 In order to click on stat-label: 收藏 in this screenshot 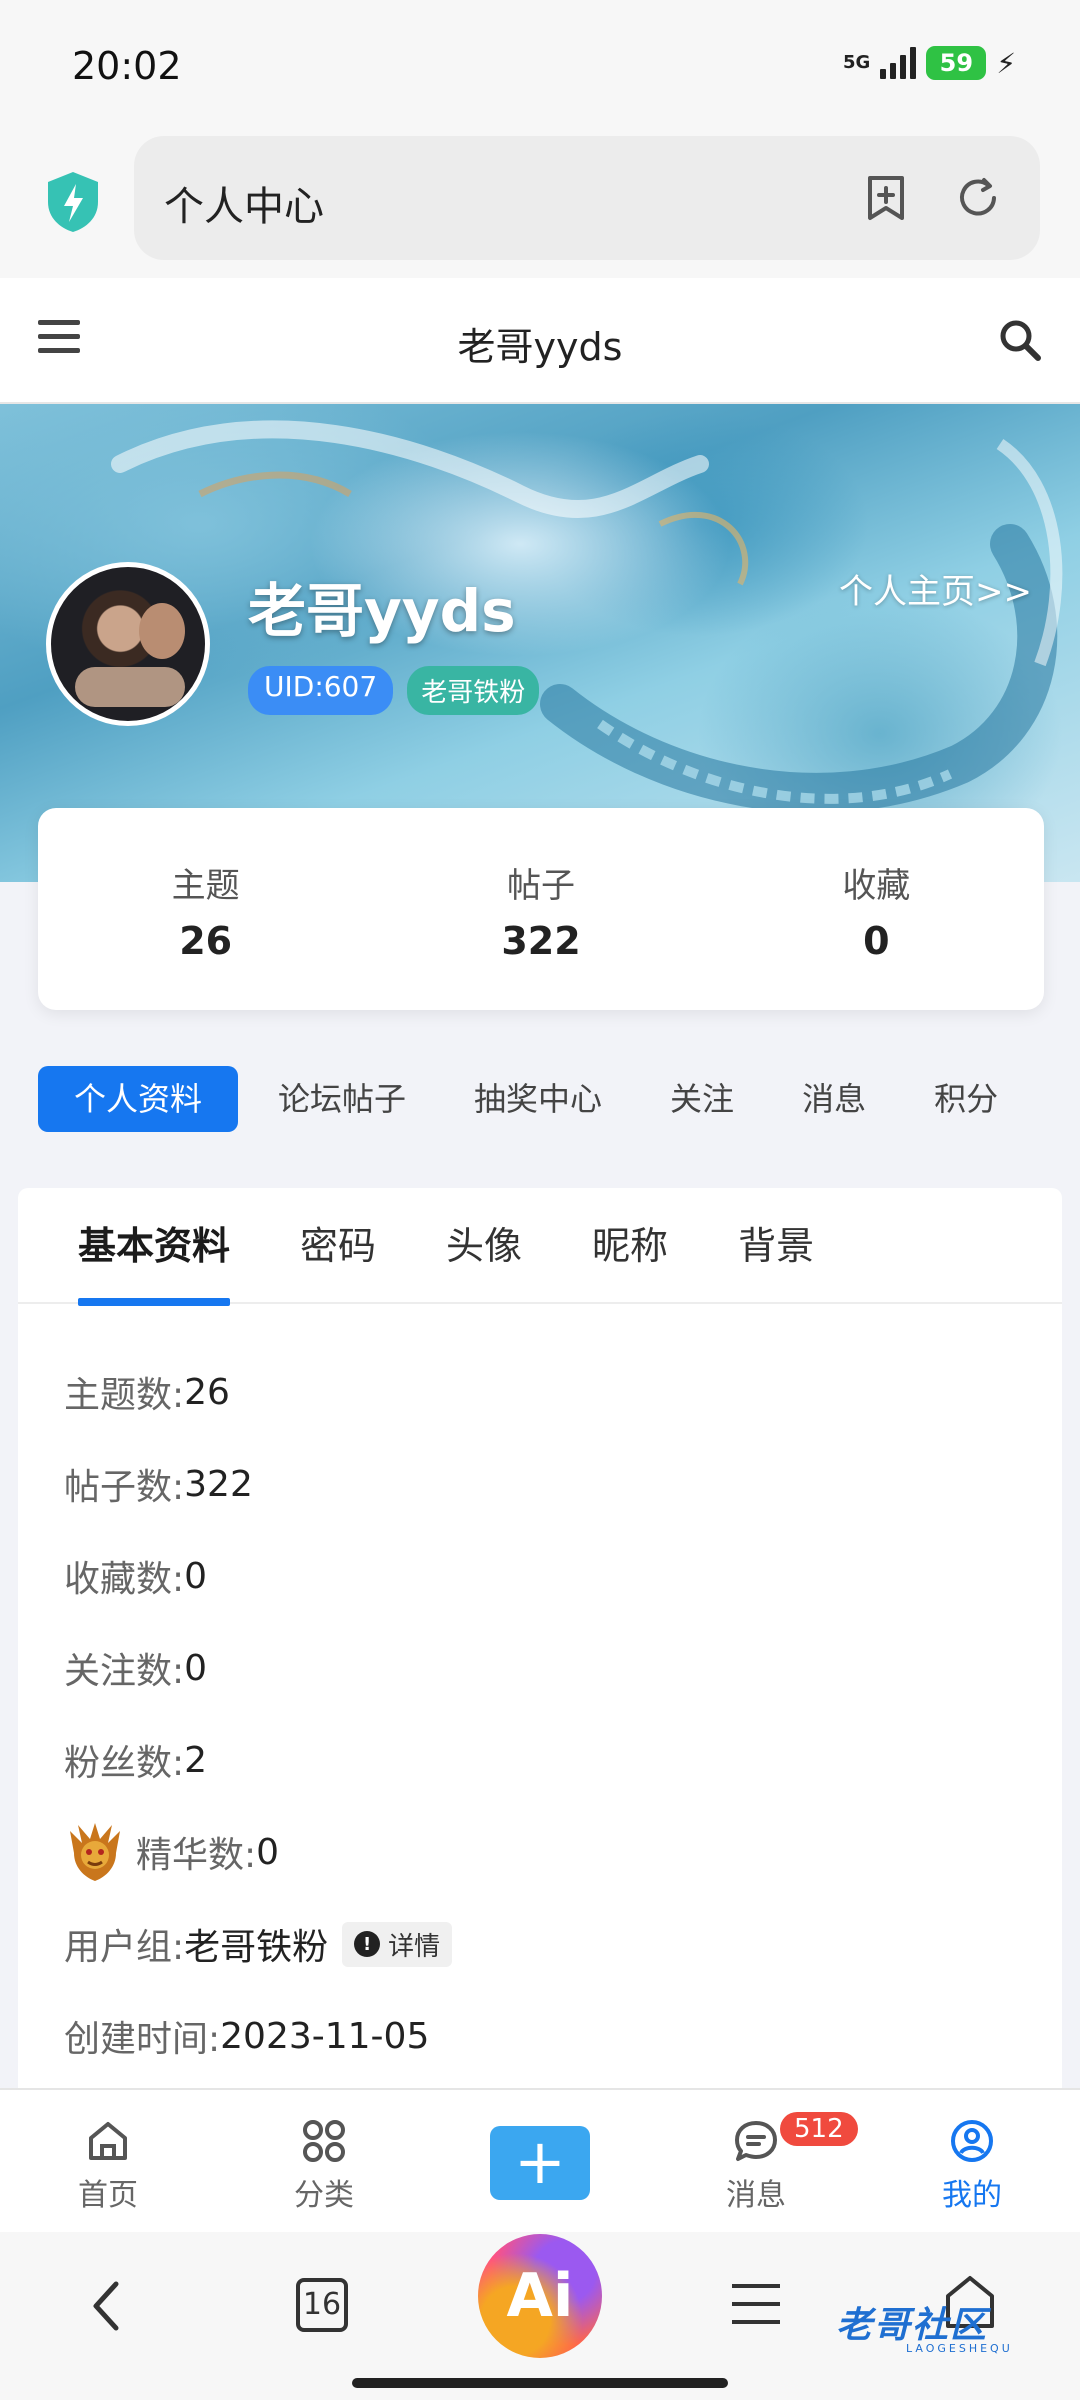, I will do `click(876, 886)`.